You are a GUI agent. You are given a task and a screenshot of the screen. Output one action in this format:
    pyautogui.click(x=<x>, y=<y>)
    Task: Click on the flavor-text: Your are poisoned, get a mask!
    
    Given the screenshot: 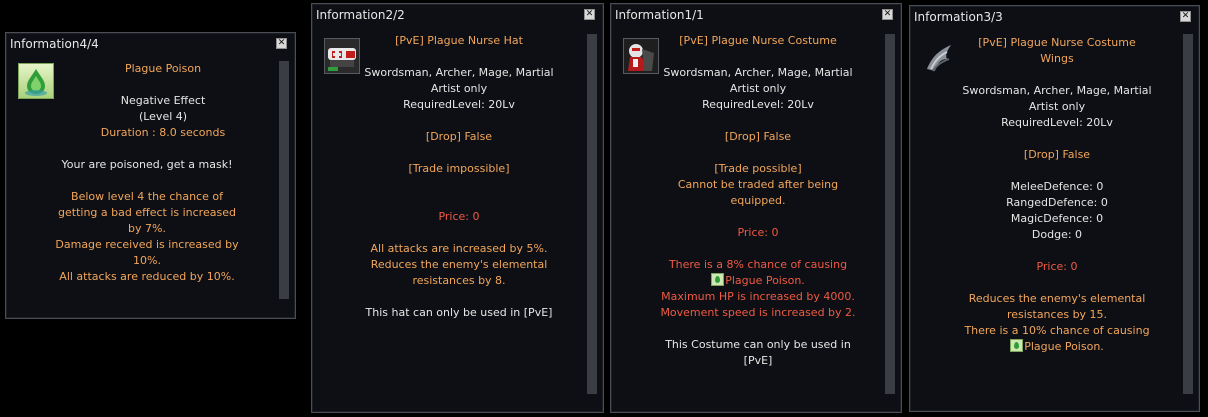 What is the action you would take?
    pyautogui.click(x=147, y=164)
    